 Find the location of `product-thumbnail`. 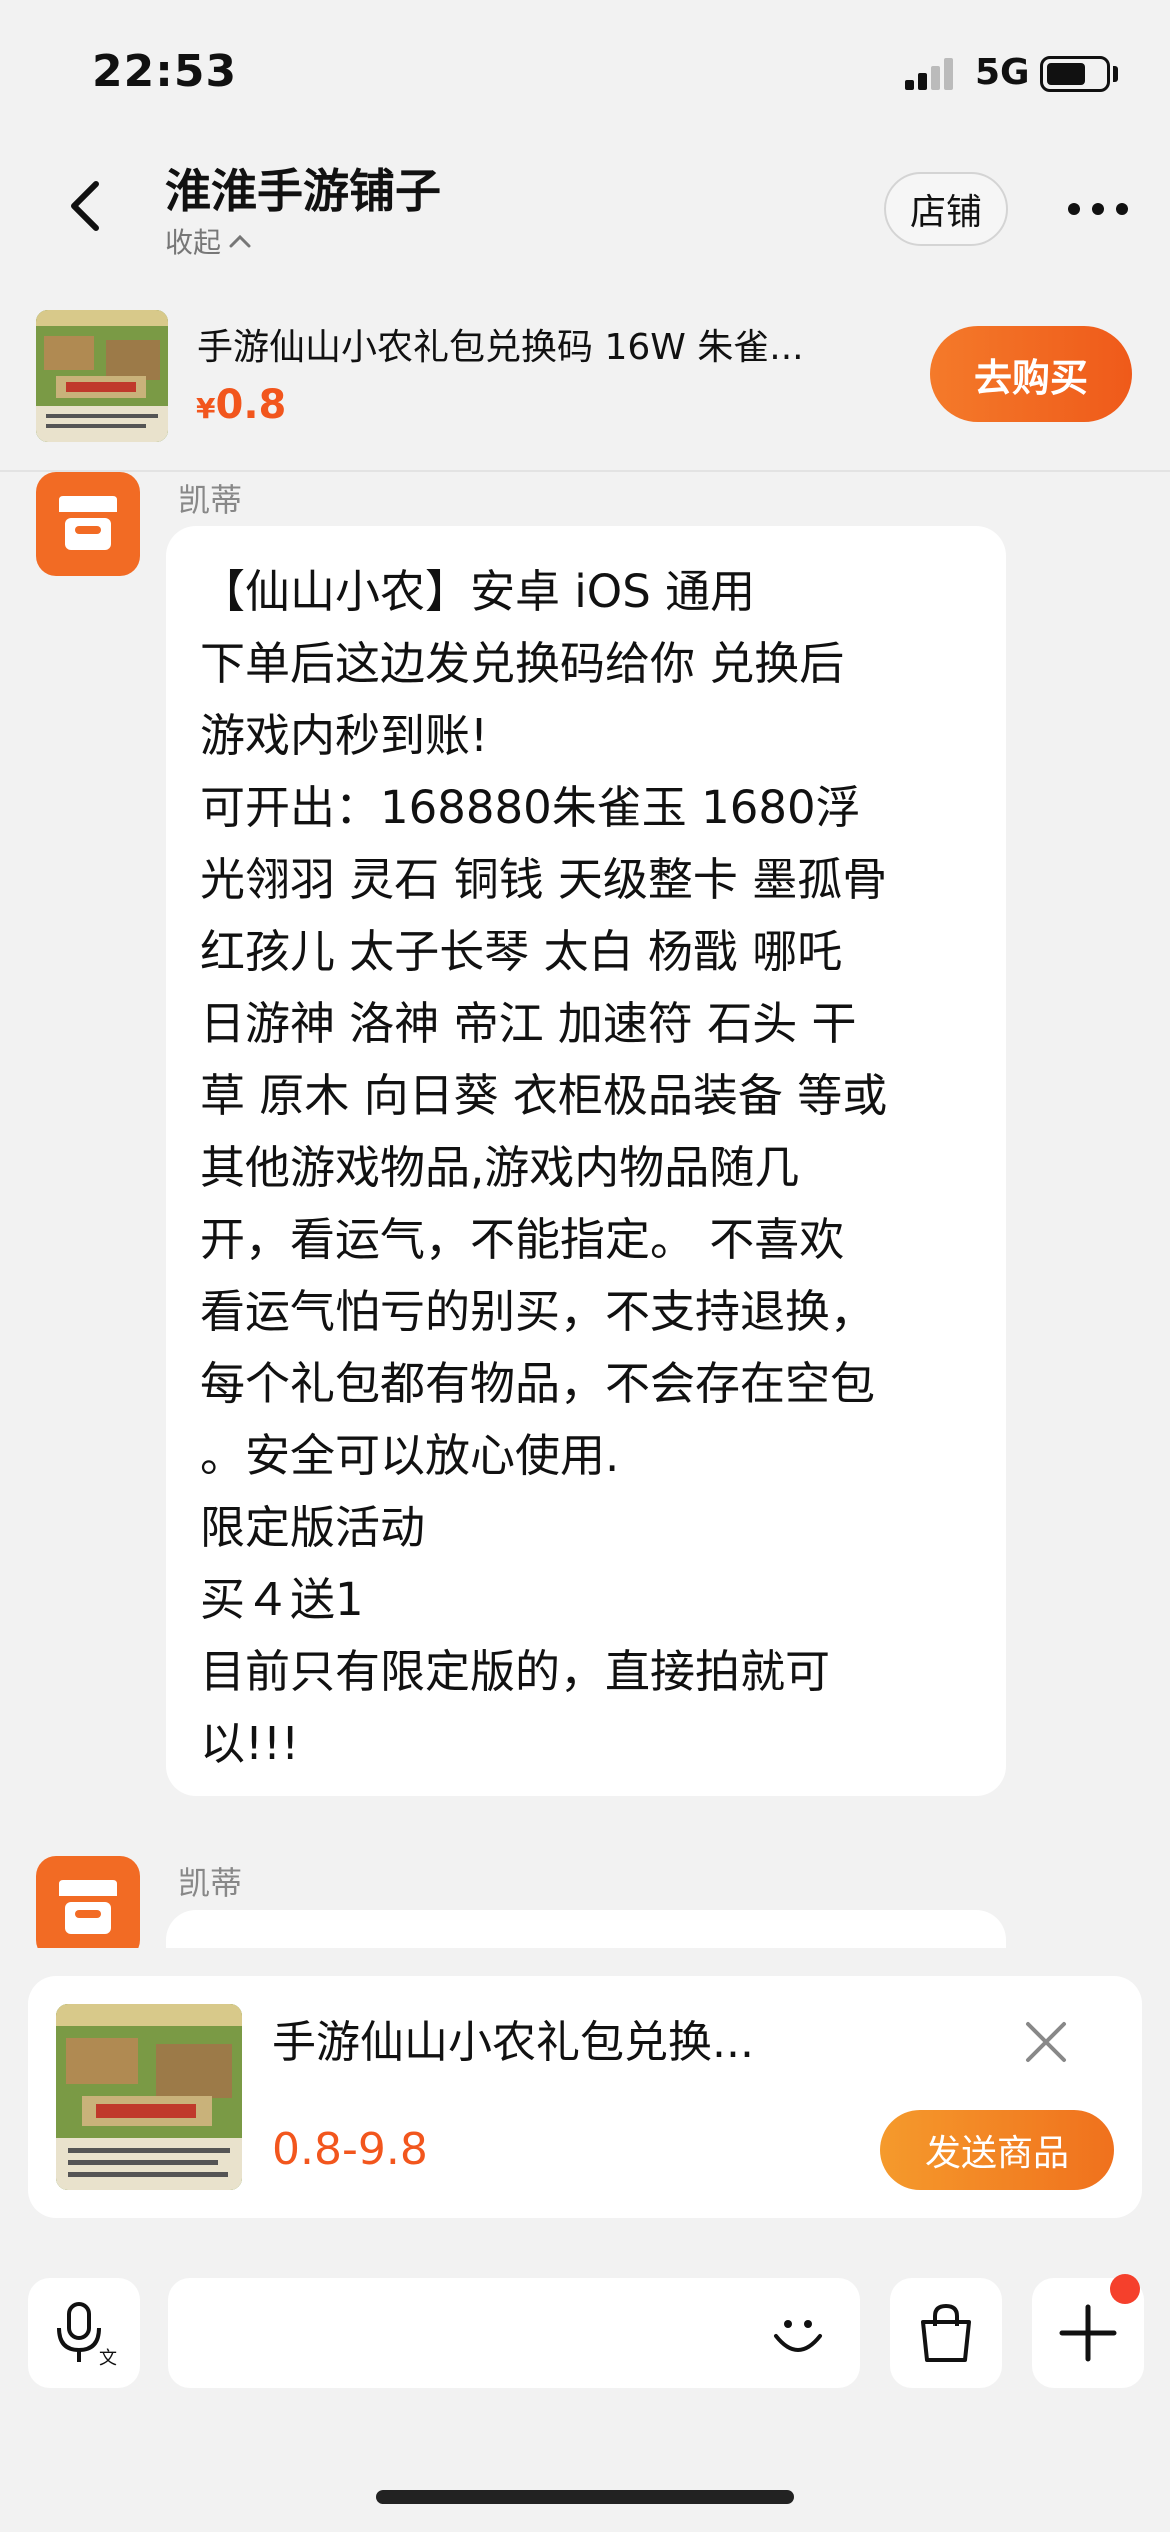

product-thumbnail is located at coordinates (102, 376).